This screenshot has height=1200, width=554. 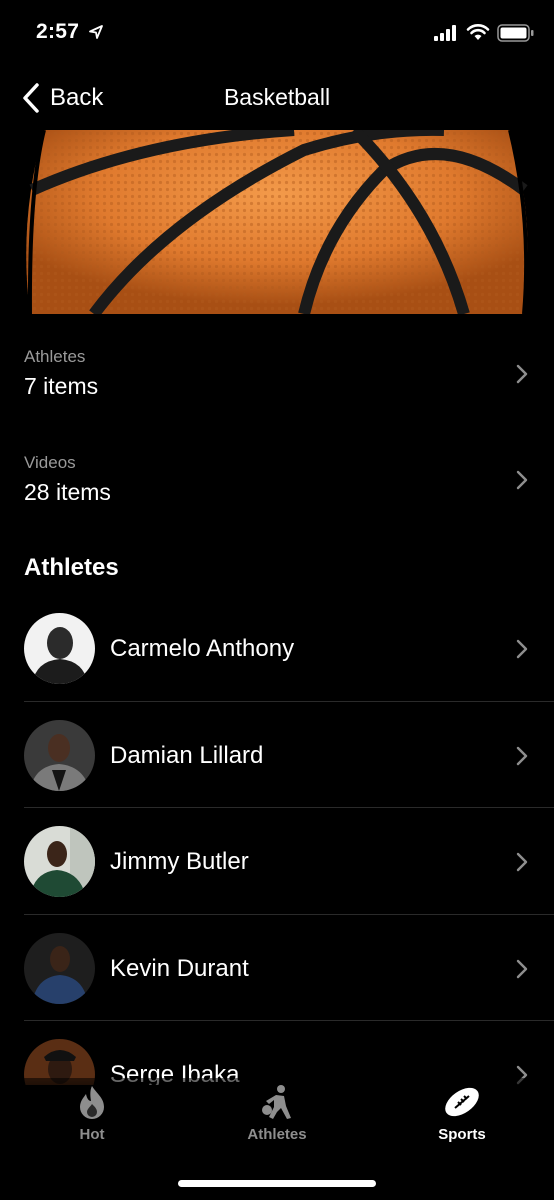 I want to click on status-bar: 2:57, so click(x=277, y=35).